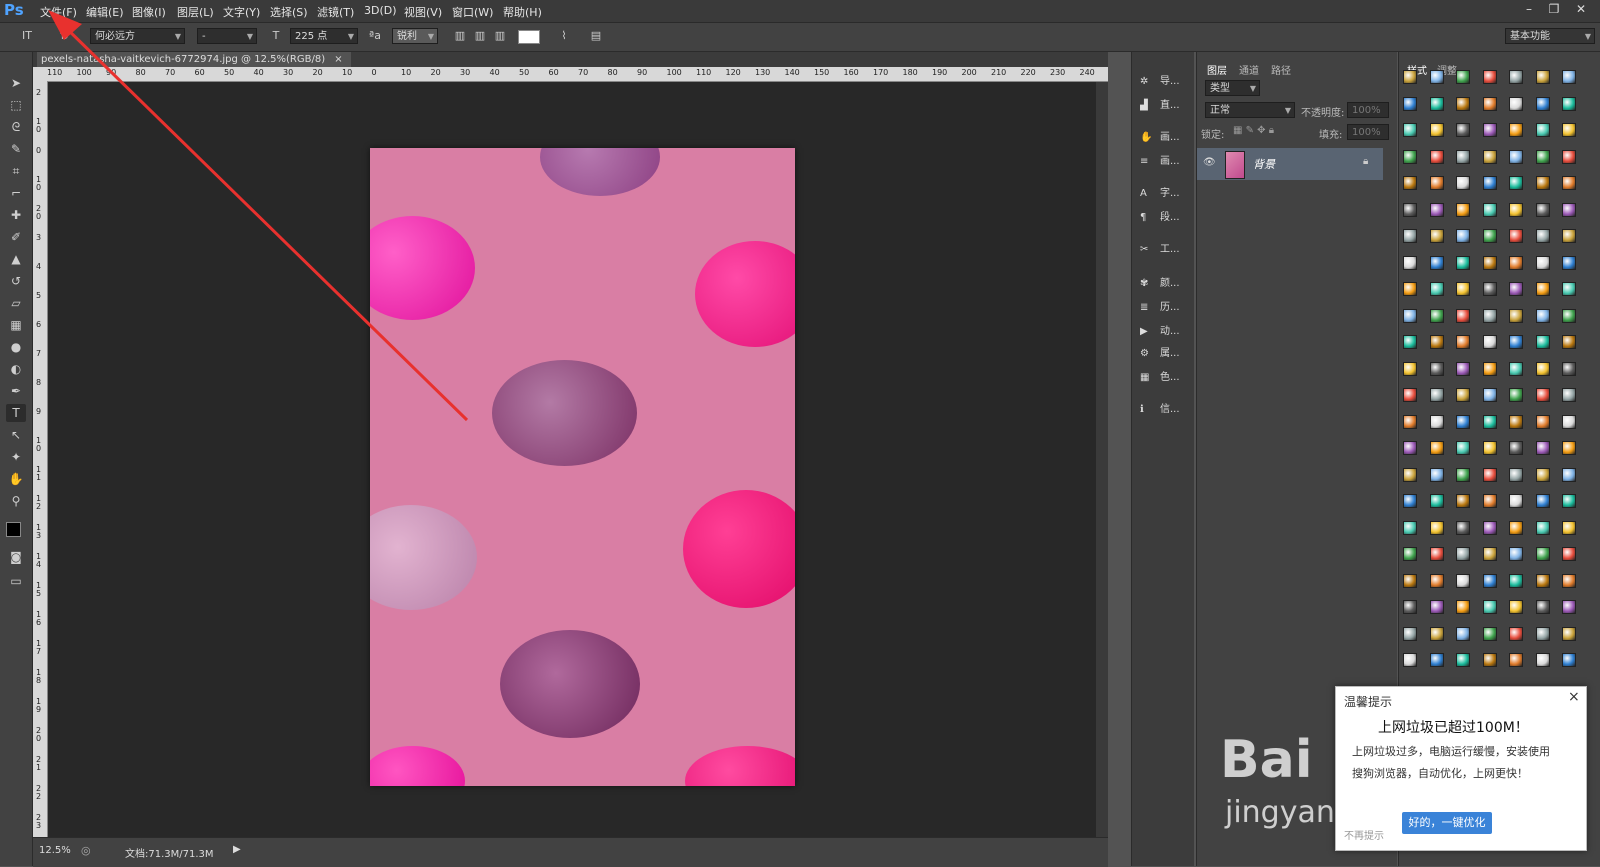  What do you see at coordinates (16, 149) in the screenshot?
I see `quick-select-tool-icon: ✎` at bounding box center [16, 149].